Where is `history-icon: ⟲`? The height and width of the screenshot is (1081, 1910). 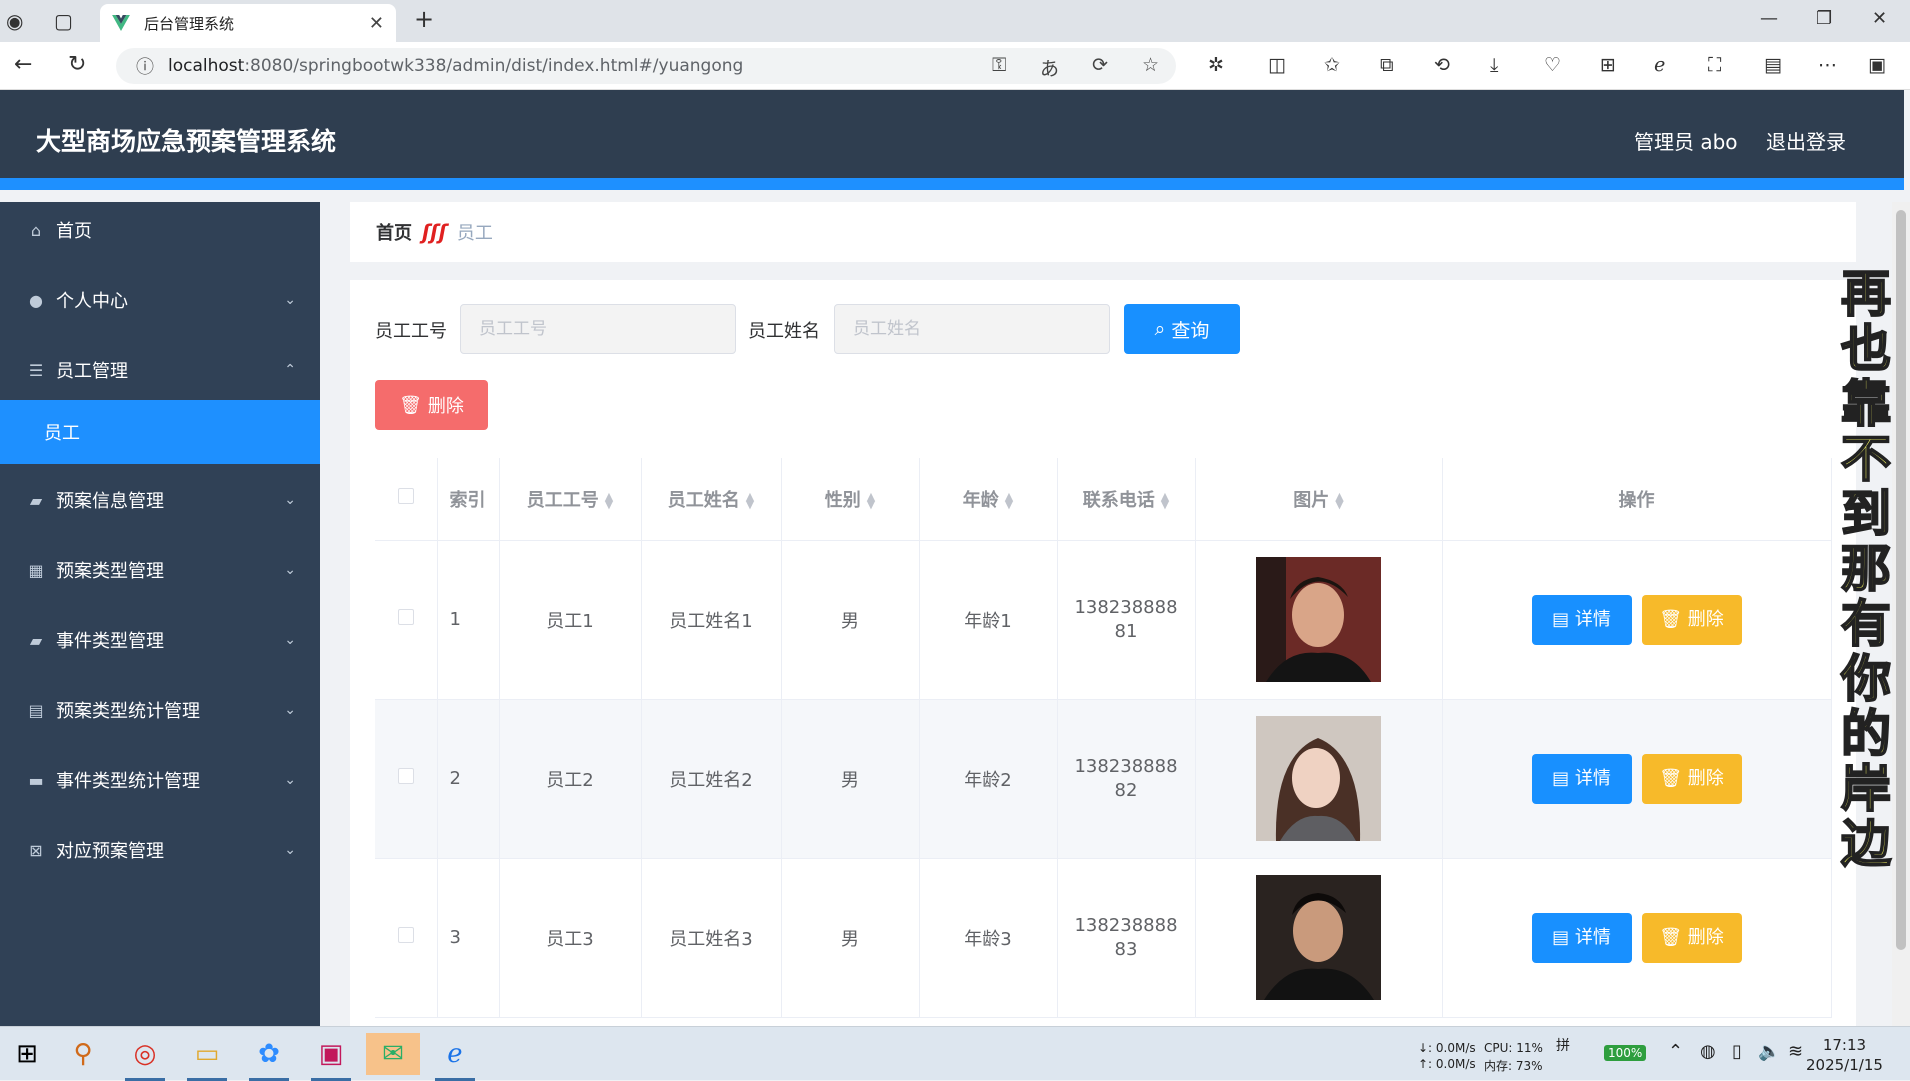 history-icon: ⟲ is located at coordinates (1442, 65).